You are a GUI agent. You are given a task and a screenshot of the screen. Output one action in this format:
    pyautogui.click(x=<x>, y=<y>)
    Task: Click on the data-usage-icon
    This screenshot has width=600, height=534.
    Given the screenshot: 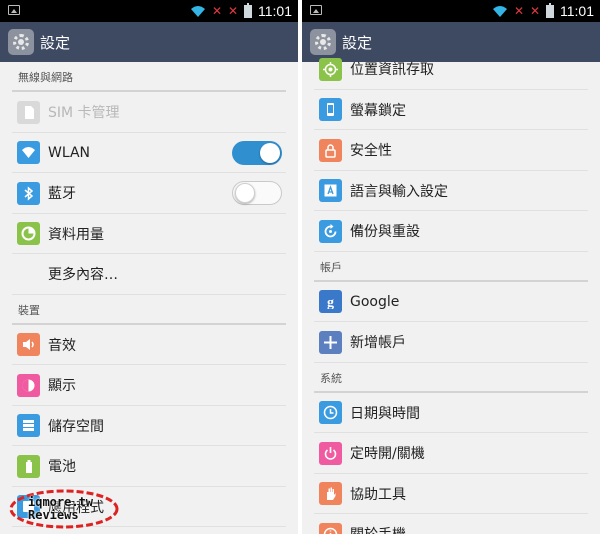 What is the action you would take?
    pyautogui.click(x=28, y=234)
    